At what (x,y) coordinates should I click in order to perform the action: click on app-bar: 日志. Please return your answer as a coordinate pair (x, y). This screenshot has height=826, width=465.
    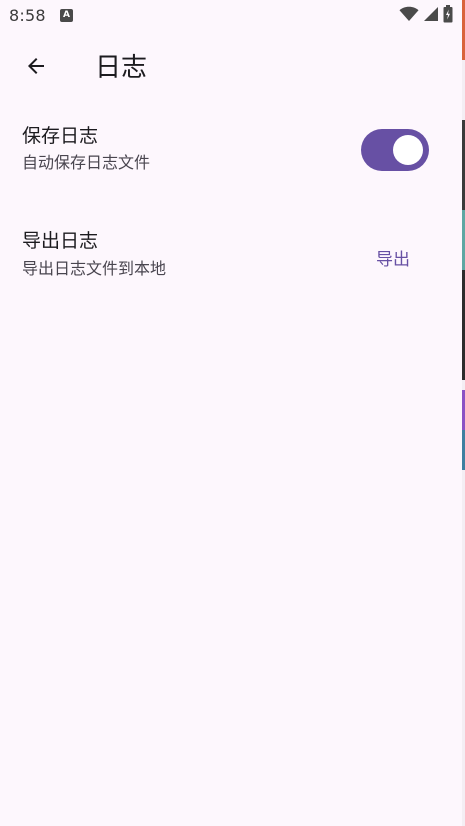
    Looking at the image, I should click on (232, 68).